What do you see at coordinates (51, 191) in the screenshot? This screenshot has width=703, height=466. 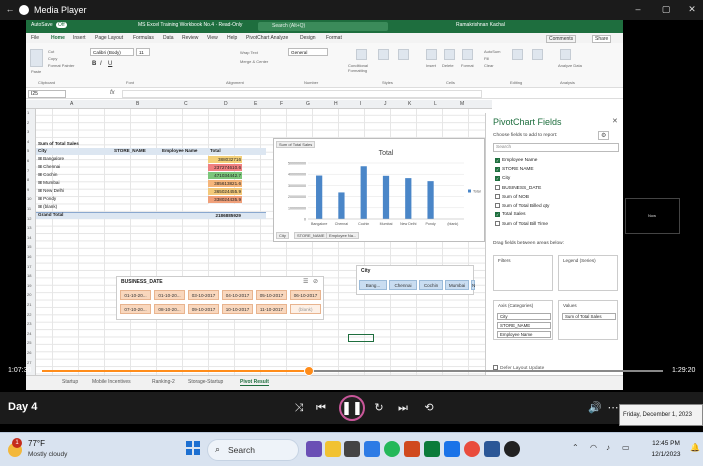 I see `pivot-row-label: ⊞ New Delhi` at bounding box center [51, 191].